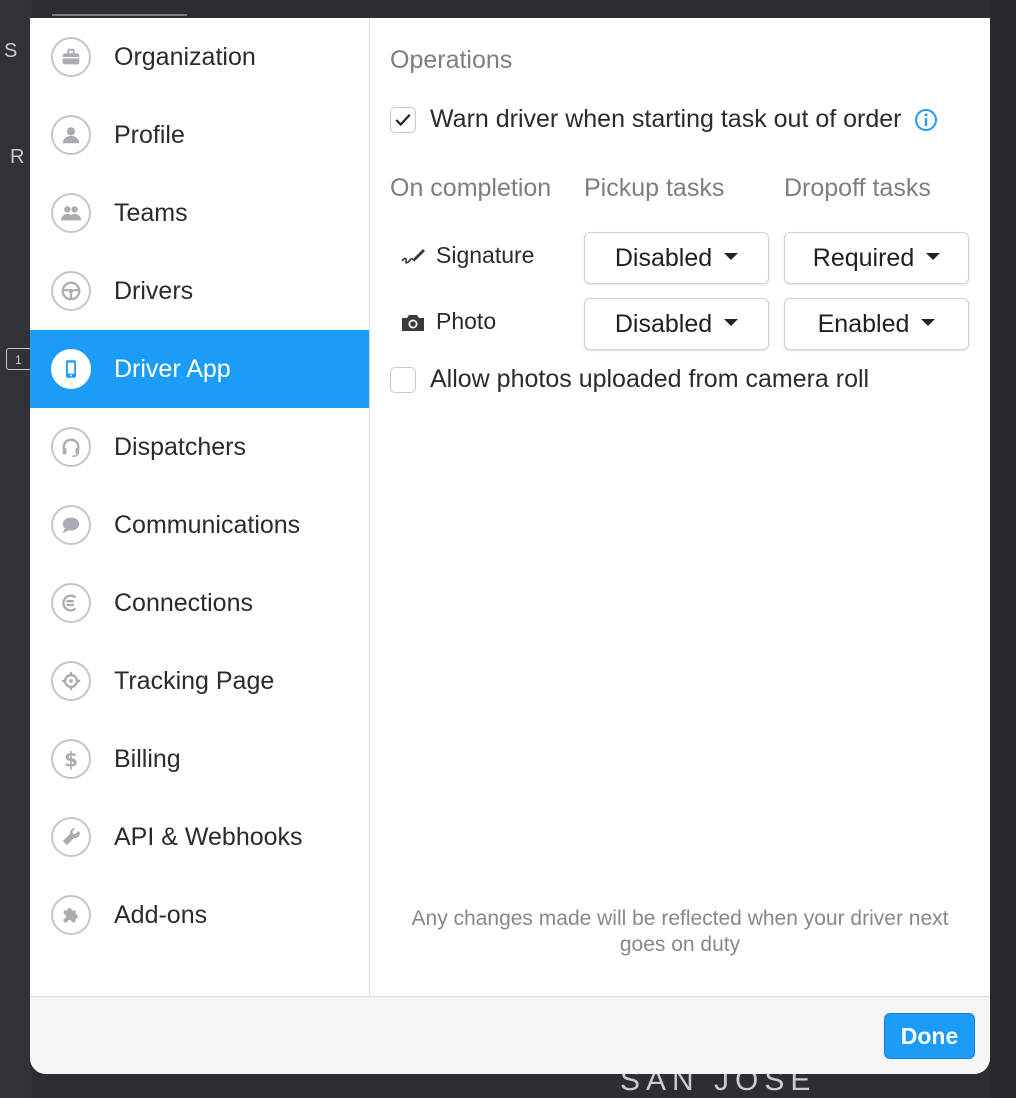 Image resolution: width=1016 pixels, height=1098 pixels. I want to click on warn-out-of-order-checkbox, so click(403, 119).